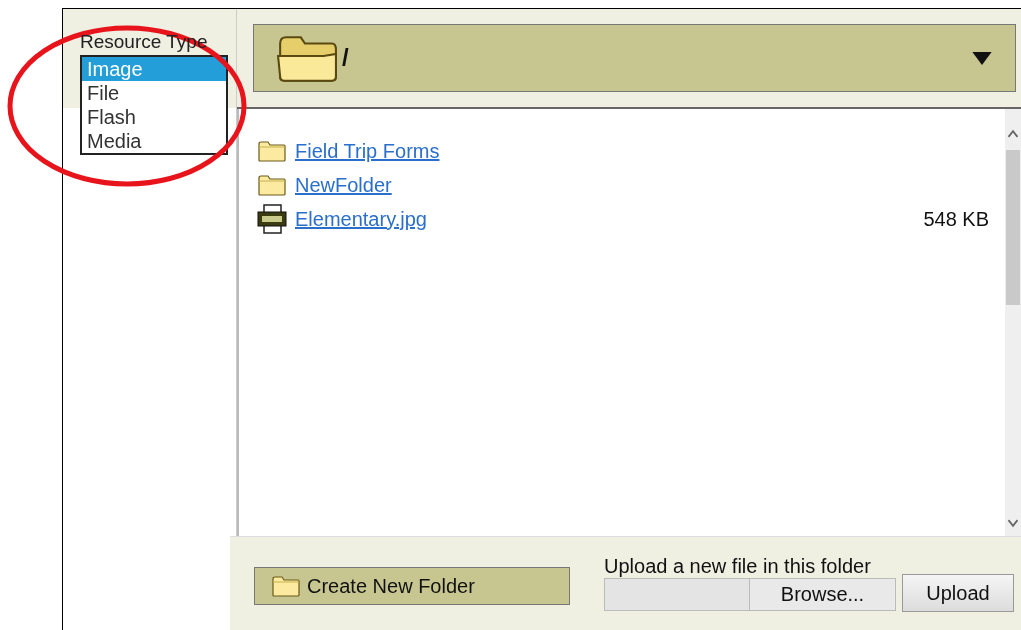 The image size is (1021, 630). Describe the element at coordinates (345, 58) in the screenshot. I see `folder-path: /` at that location.